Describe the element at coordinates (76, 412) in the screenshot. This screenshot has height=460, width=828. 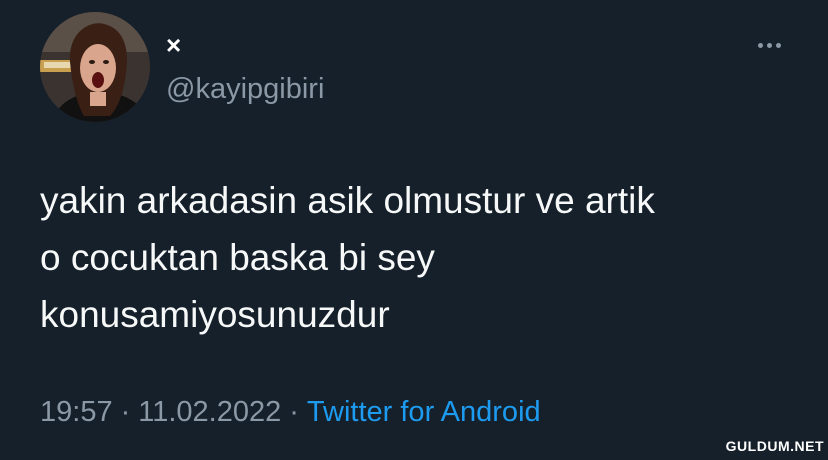
I see `tweet-time: 19:57` at that location.